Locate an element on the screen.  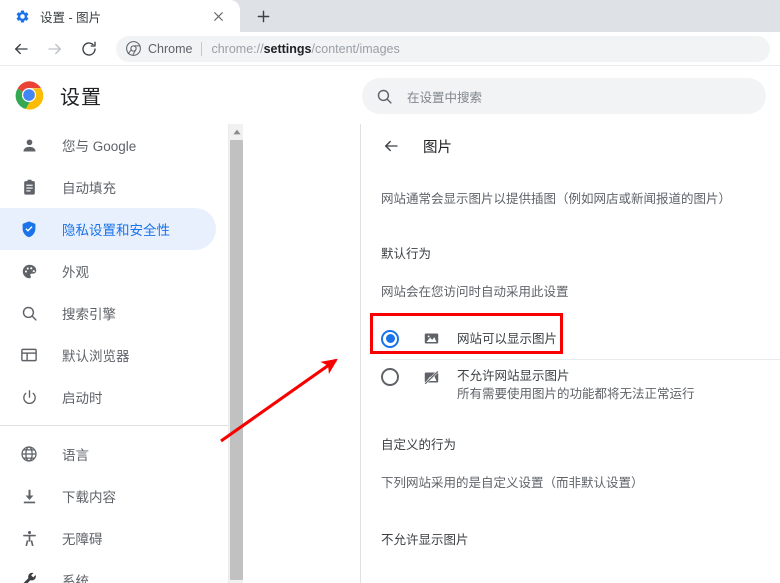
content-header: 图片 is located at coordinates (570, 146).